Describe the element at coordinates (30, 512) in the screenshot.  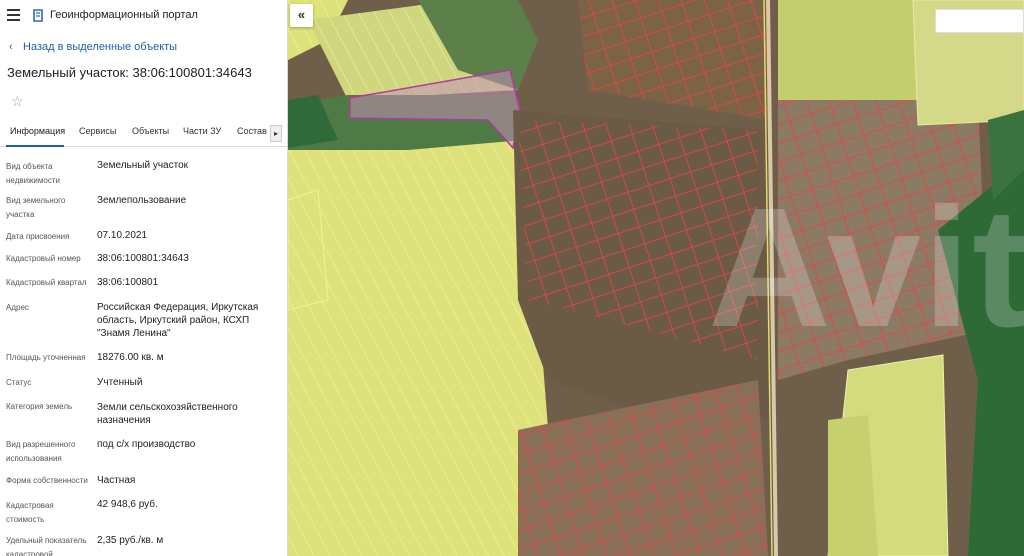
I see `field-label: Кадастровая стоимость` at that location.